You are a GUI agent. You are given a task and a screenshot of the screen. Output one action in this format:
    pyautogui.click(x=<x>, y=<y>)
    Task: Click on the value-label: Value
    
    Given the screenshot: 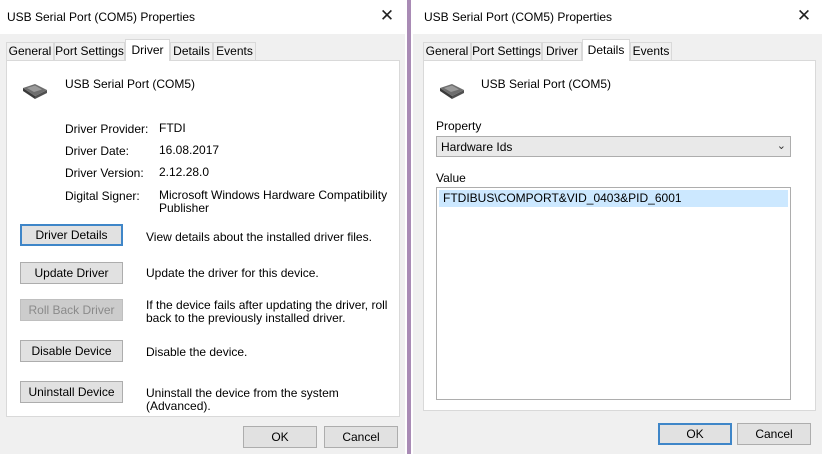 What is the action you would take?
    pyautogui.click(x=451, y=178)
    